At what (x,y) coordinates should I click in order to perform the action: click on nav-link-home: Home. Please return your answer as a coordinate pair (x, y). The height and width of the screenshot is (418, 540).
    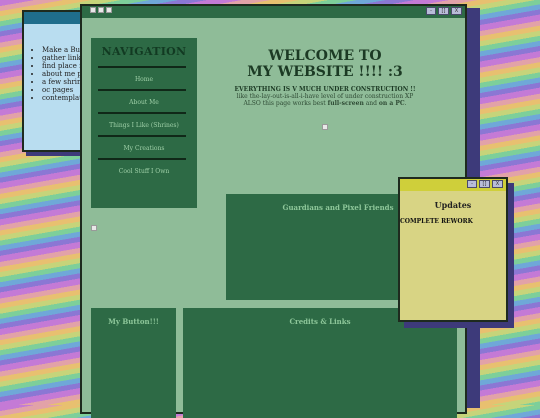
    Looking at the image, I should click on (144, 79).